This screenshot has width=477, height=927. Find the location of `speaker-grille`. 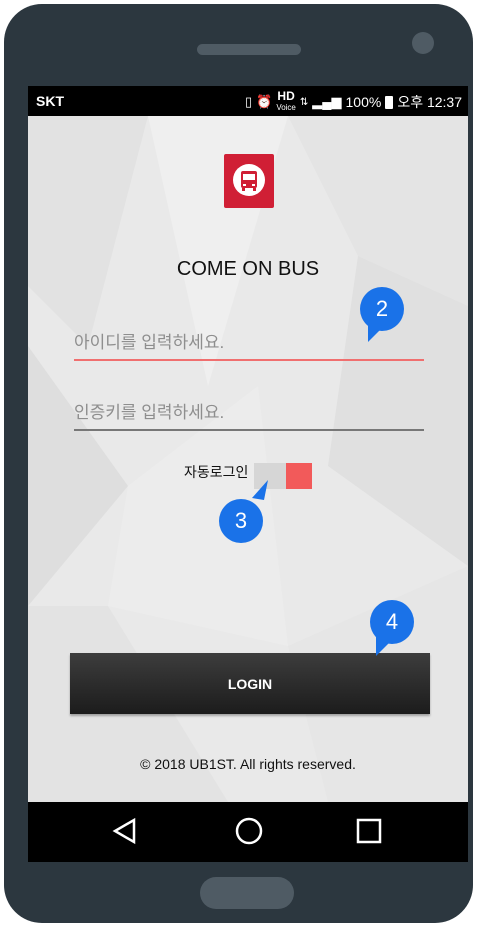

speaker-grille is located at coordinates (249, 49).